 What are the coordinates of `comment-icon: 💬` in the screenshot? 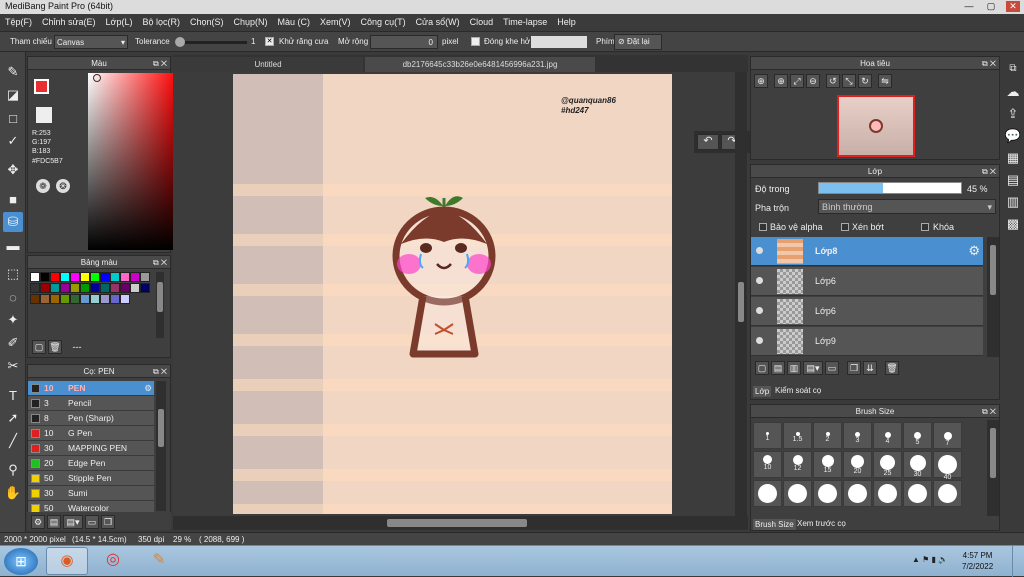 It's located at (1013, 136).